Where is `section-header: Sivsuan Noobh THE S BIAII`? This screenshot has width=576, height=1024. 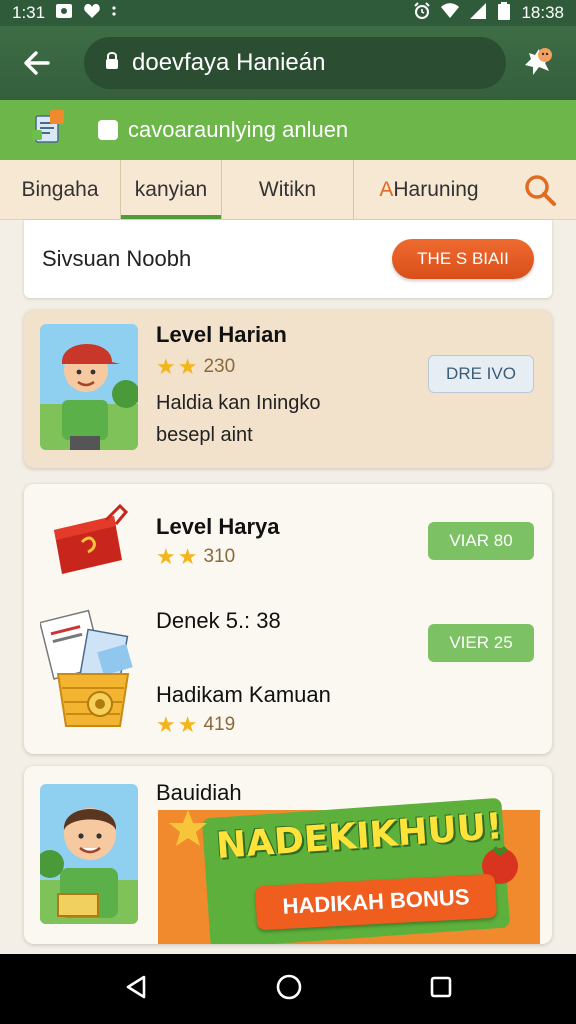
section-header: Sivsuan Noobh THE S BIAII is located at coordinates (288, 259).